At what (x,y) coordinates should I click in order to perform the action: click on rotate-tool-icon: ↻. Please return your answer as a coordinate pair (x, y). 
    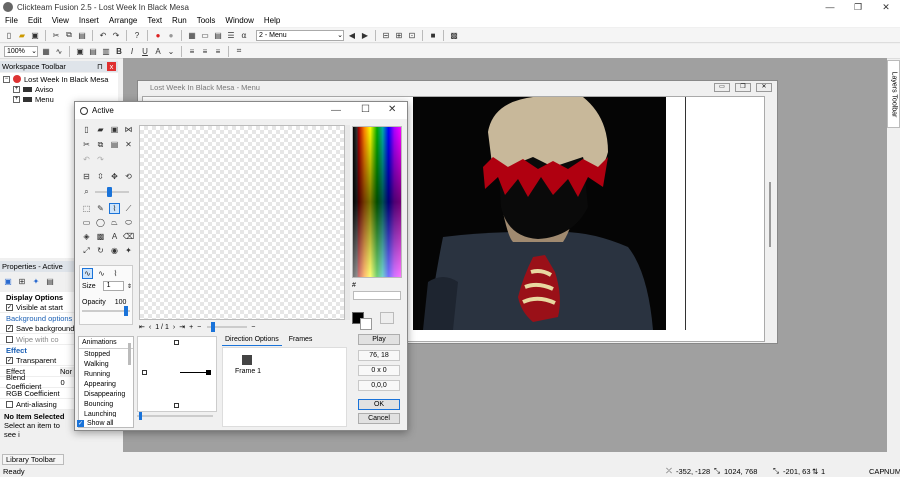
    Looking at the image, I should click on (100, 250).